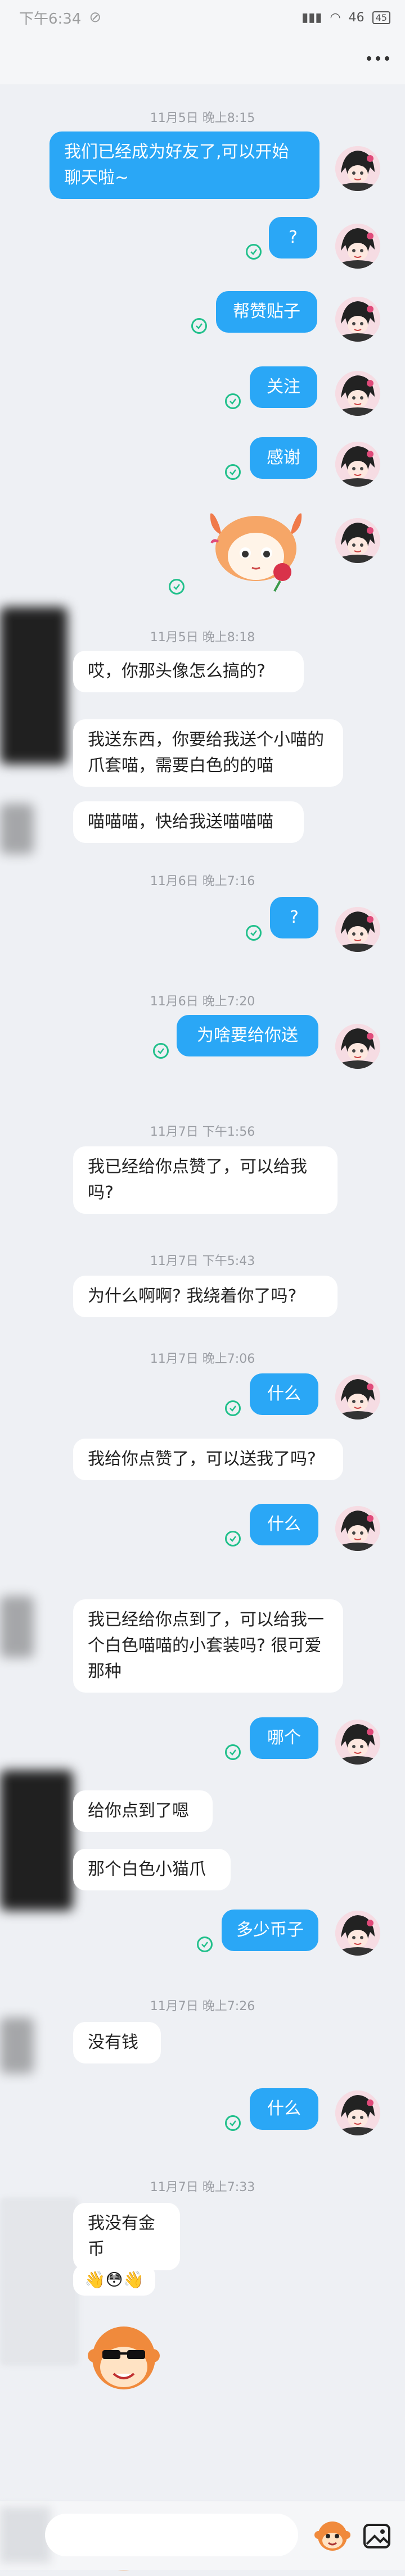  What do you see at coordinates (202, 1132) in the screenshot?
I see `timestamp: 11月7日 下午1:56` at bounding box center [202, 1132].